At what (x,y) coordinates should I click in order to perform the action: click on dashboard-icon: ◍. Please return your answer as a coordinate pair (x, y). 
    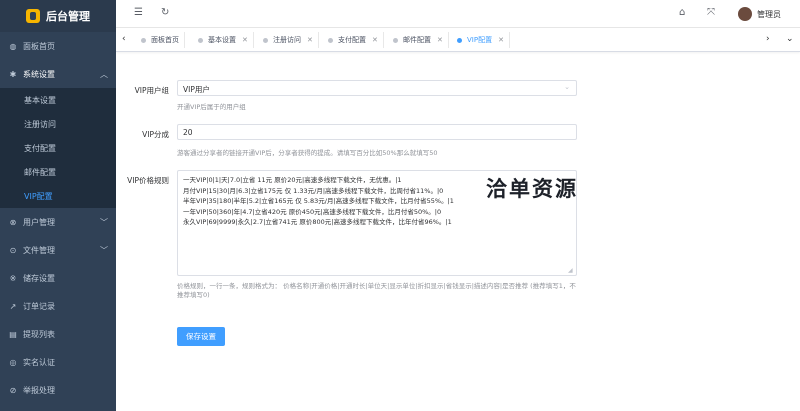
    Looking at the image, I should click on (13, 46).